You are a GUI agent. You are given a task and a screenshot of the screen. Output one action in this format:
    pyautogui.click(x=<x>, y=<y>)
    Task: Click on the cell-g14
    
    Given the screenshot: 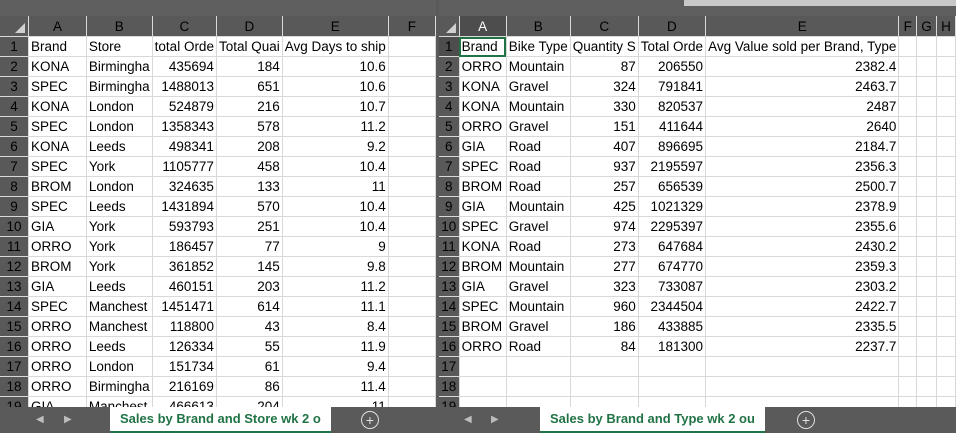 What is the action you would take?
    pyautogui.click(x=926, y=306)
    